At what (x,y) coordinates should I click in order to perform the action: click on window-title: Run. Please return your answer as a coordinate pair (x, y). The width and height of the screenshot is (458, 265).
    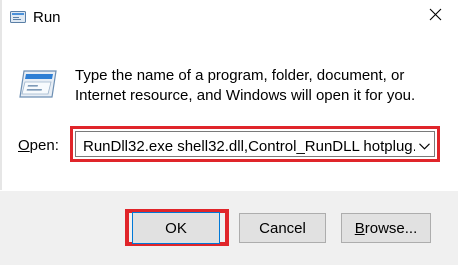
    Looking at the image, I should click on (47, 17).